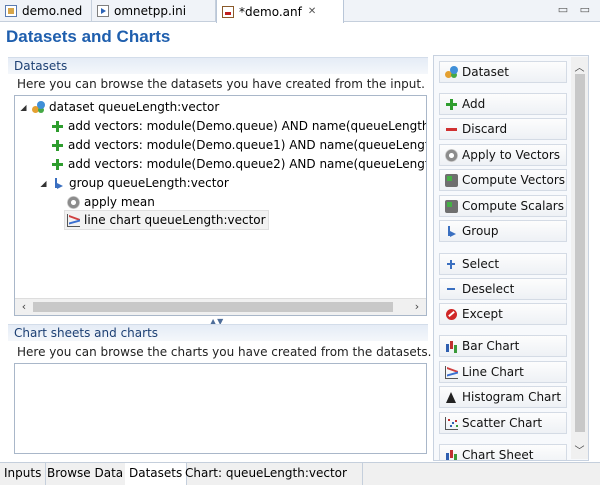 The height and width of the screenshot is (485, 600). I want to click on button-label: Bar Chart, so click(491, 346).